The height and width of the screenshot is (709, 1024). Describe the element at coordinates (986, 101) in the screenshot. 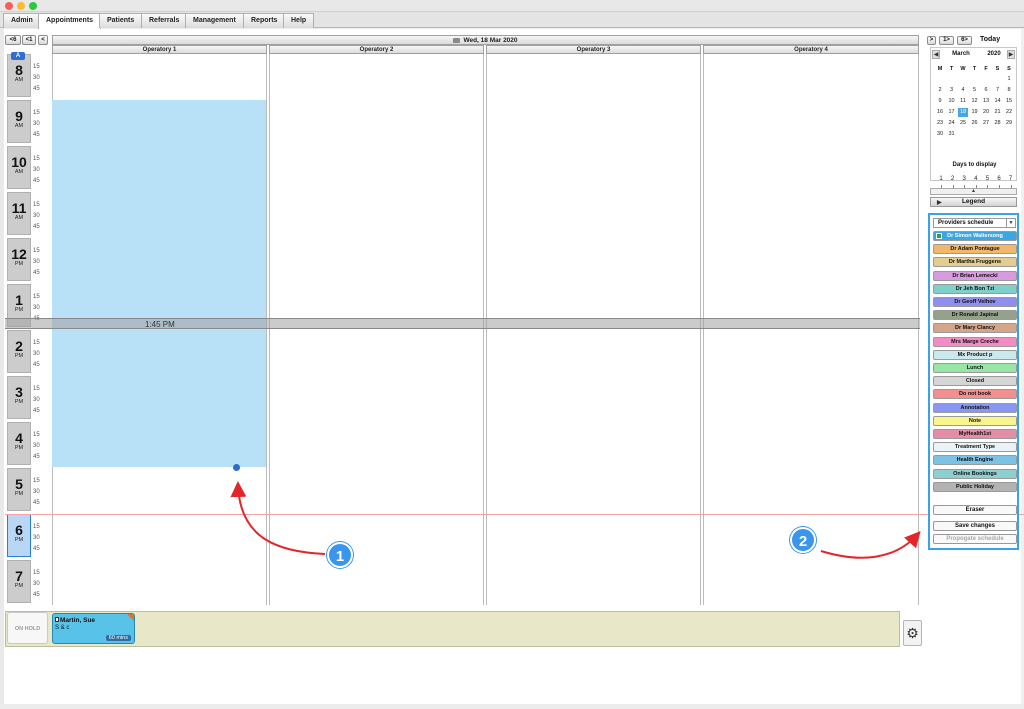

I see `calendar-day: 13` at that location.